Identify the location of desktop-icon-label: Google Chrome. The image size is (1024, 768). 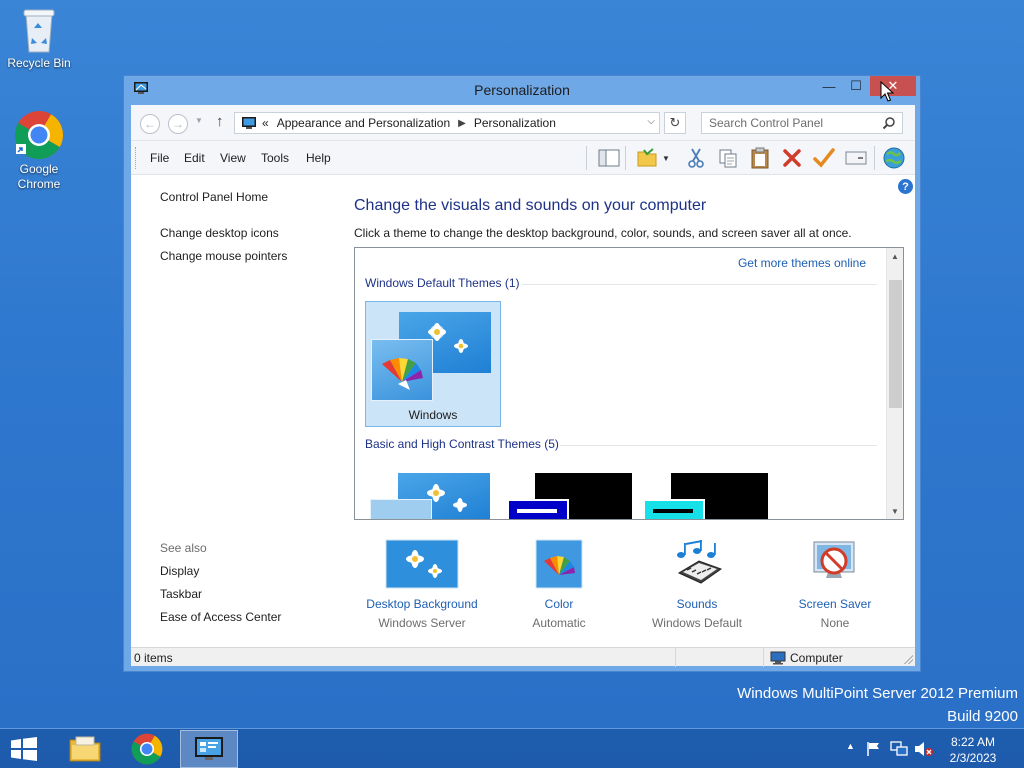
(39, 176).